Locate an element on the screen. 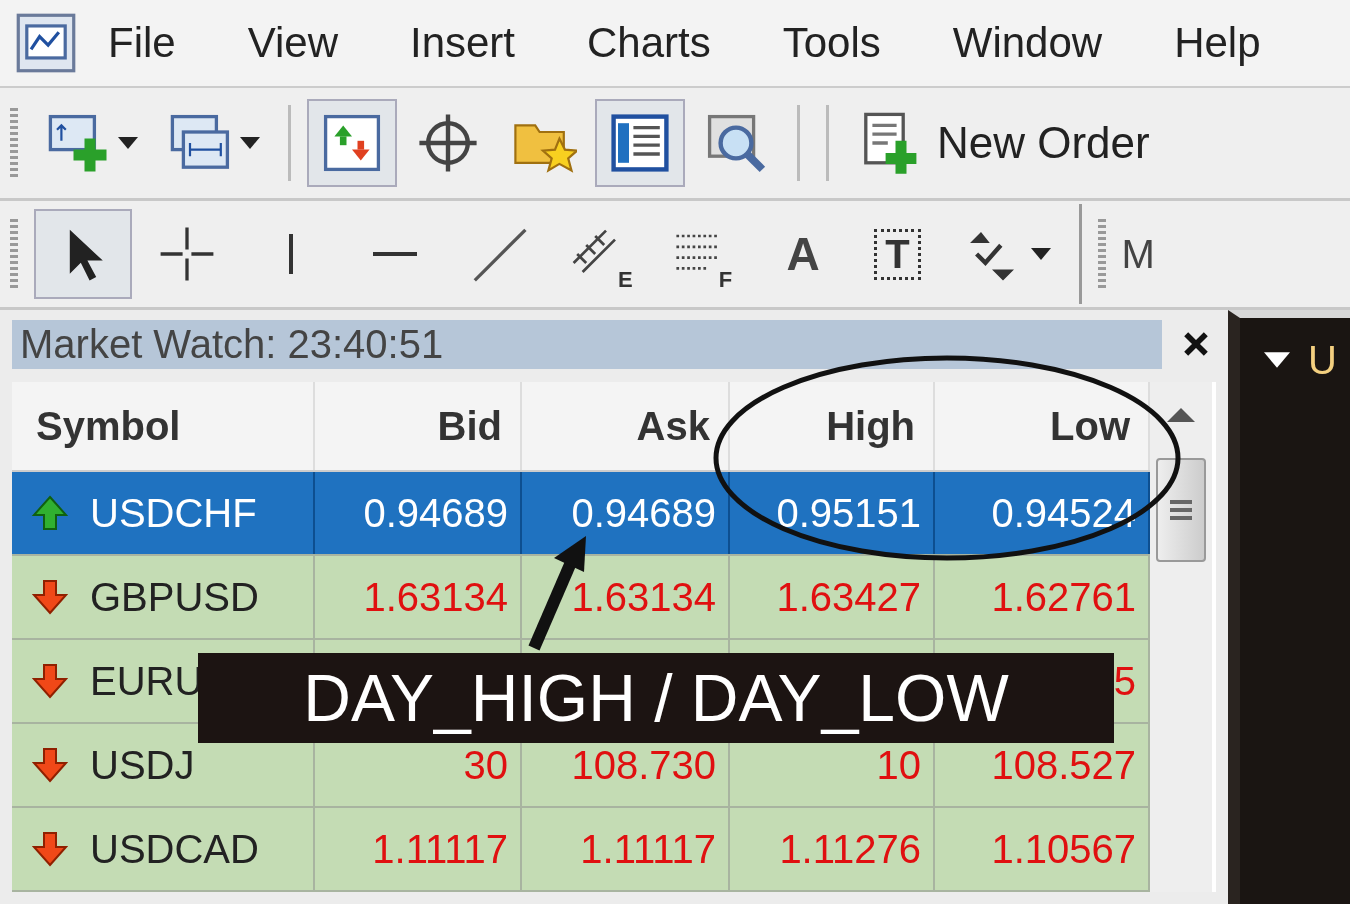 The image size is (1350, 904). text-tool: A is located at coordinates (803, 254).